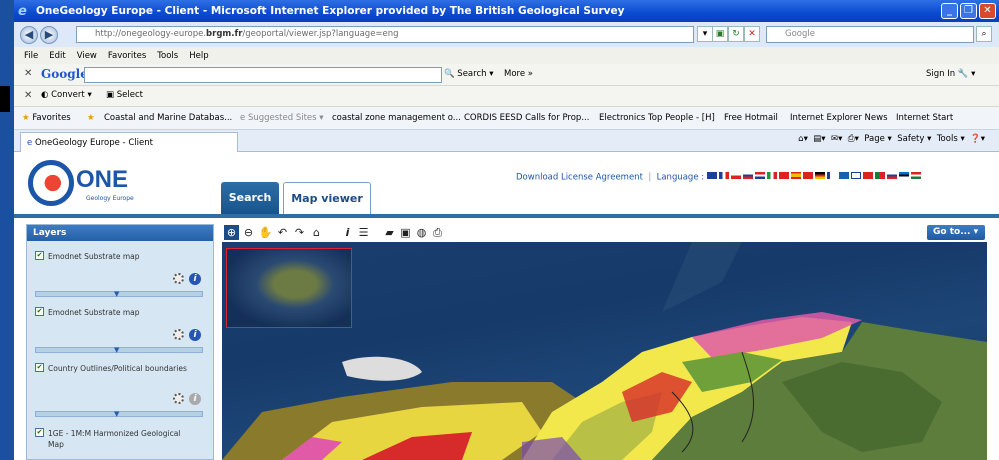  What do you see at coordinates (437, 232) in the screenshot?
I see `print-map-icon: ⎙` at bounding box center [437, 232].